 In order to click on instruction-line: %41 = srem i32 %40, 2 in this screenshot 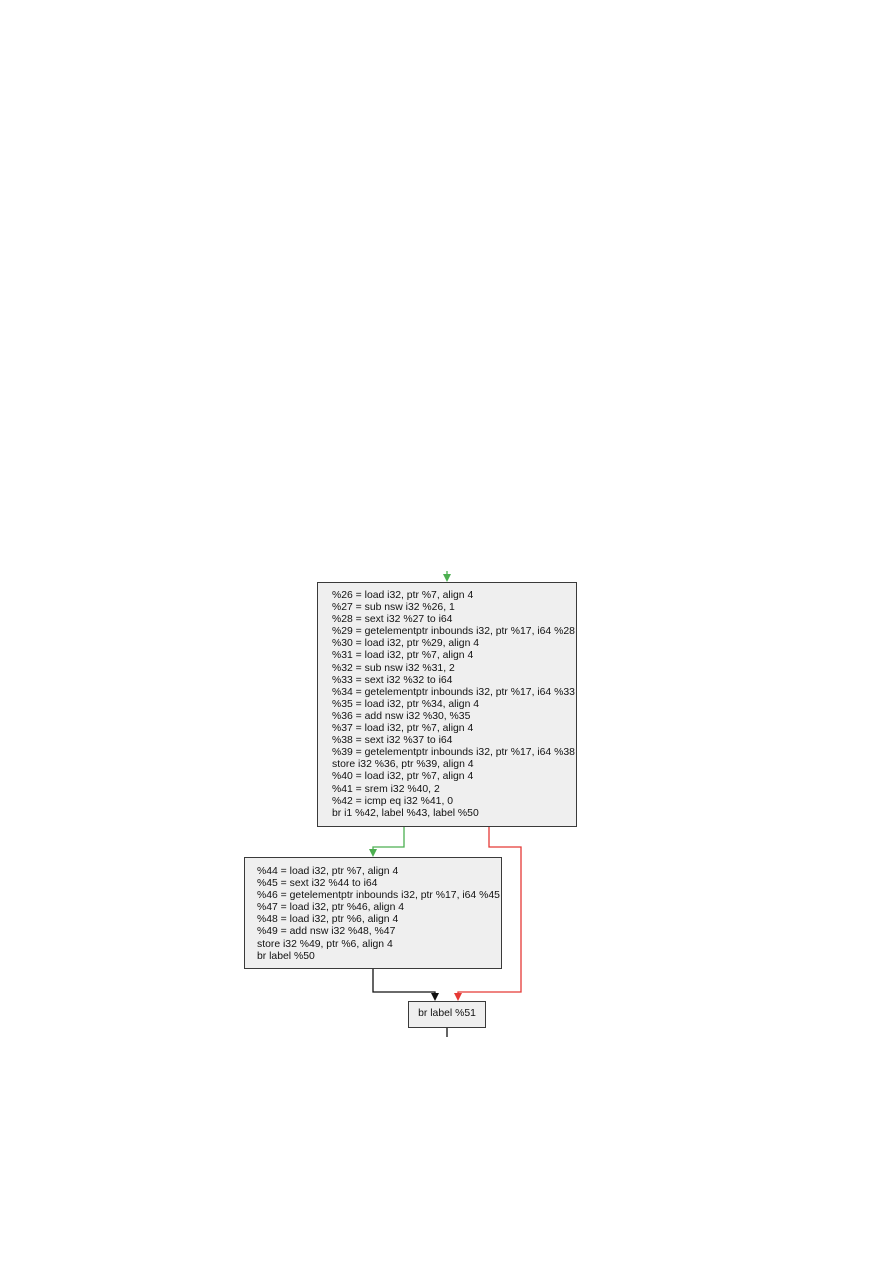, I will do `click(386, 789)`.